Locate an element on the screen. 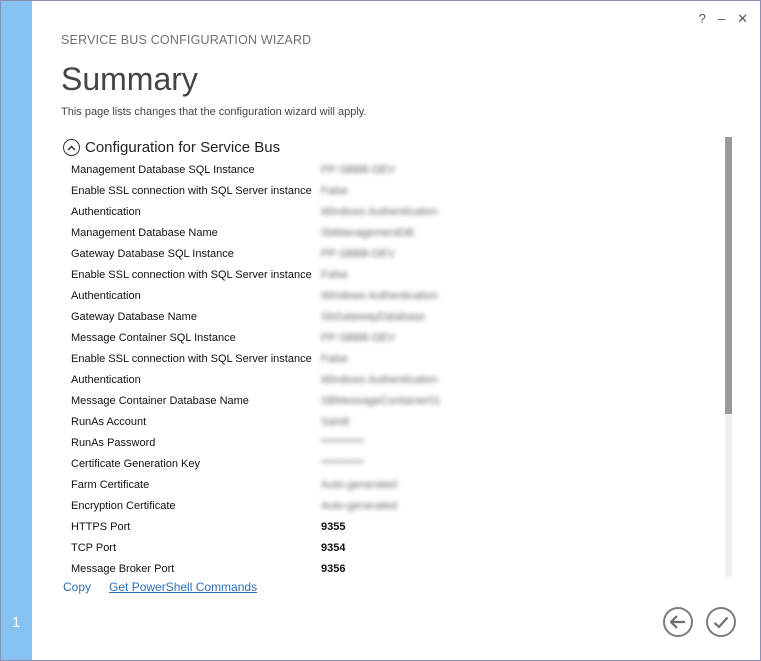 Image resolution: width=761 pixels, height=661 pixels. wizard-title: SERVICE BUS CONFIGURATION WIZARD is located at coordinates (186, 40).